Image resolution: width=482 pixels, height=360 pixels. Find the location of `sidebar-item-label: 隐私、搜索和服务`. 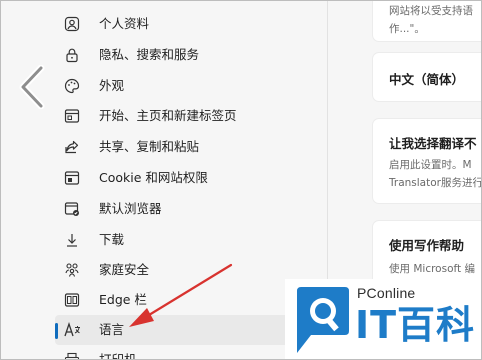

sidebar-item-label: 隐私、搜索和服务 is located at coordinates (149, 54).